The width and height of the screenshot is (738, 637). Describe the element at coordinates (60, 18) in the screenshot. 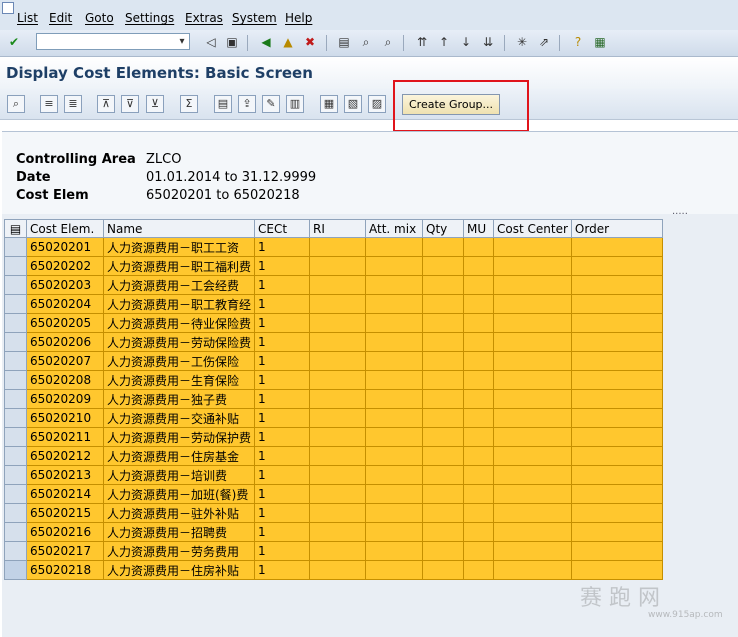

I see `menu-edit: Edit` at that location.